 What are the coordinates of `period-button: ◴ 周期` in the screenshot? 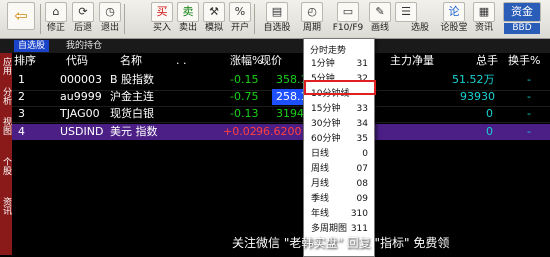 It's located at (312, 19).